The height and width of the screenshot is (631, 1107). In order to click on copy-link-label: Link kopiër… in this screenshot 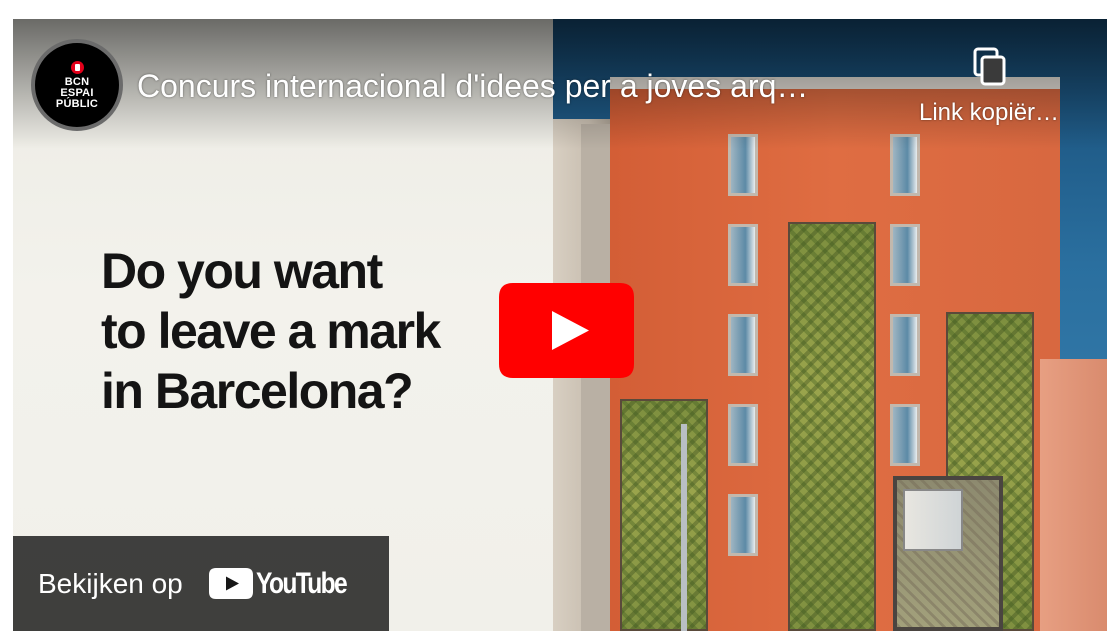, I will do `click(989, 112)`.